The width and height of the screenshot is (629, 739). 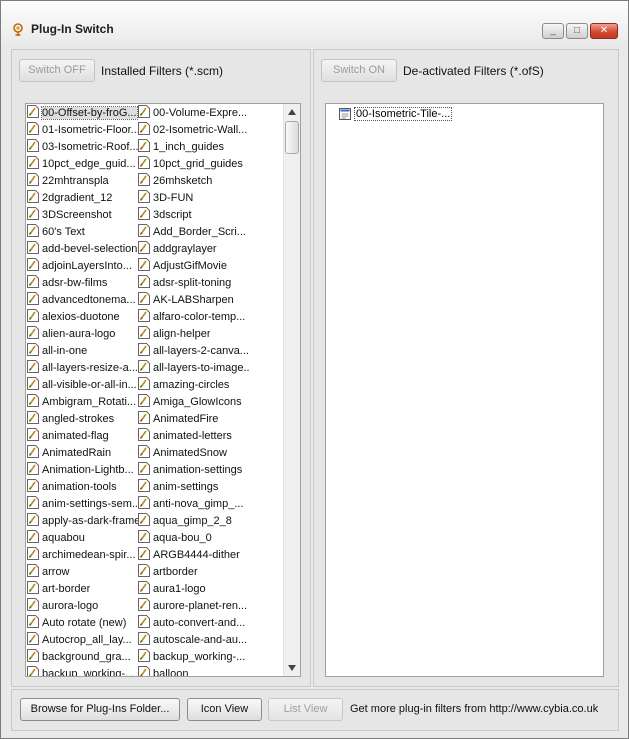 What do you see at coordinates (193, 537) in the screenshot?
I see `filter-item: aqua-bou_0` at bounding box center [193, 537].